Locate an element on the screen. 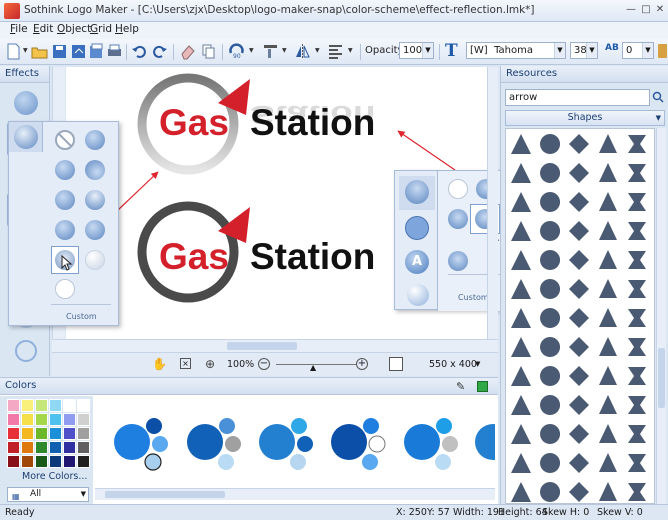  popup-tab-text: A is located at coordinates (417, 263).